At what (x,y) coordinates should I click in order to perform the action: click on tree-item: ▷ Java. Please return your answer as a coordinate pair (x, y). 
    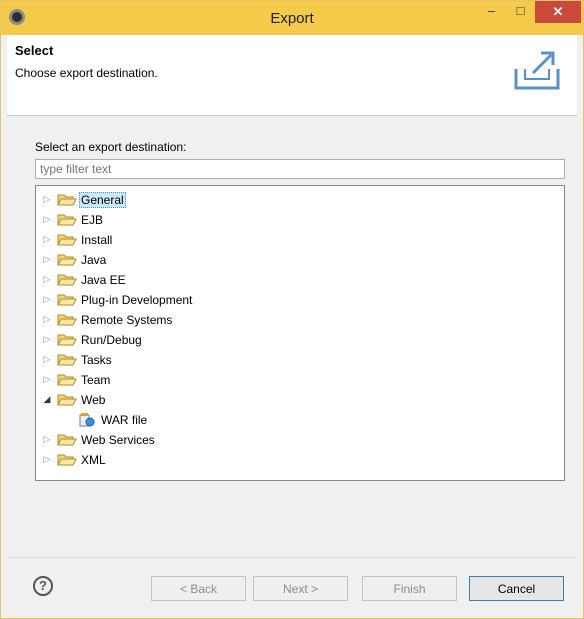
    Looking at the image, I should click on (300, 260).